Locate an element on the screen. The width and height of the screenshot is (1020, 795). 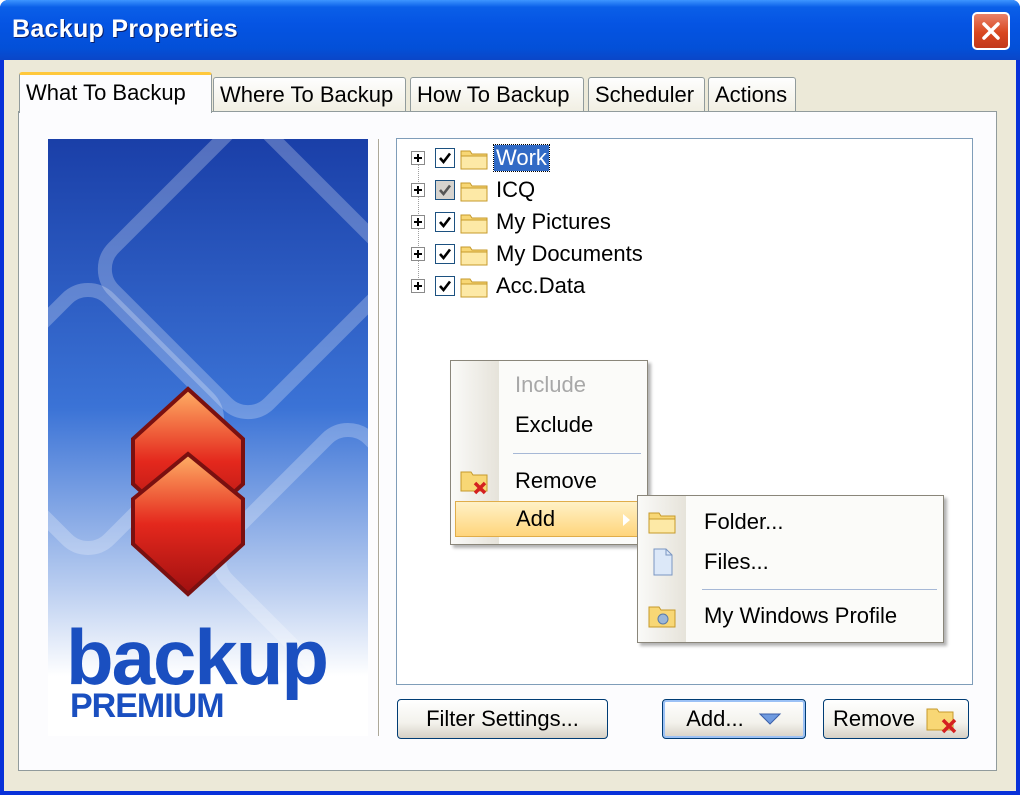
context-menu: Include Exclude Remove Add is located at coordinates (549, 452).